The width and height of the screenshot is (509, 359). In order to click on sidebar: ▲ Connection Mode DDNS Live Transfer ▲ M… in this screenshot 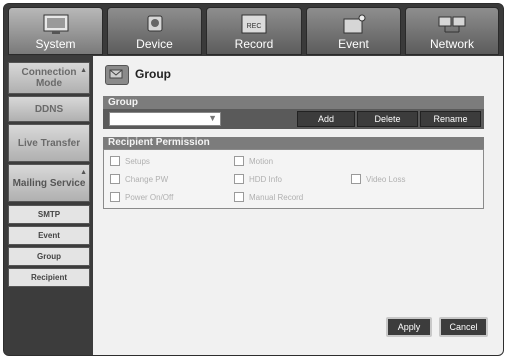, I will do `click(48, 205)`.